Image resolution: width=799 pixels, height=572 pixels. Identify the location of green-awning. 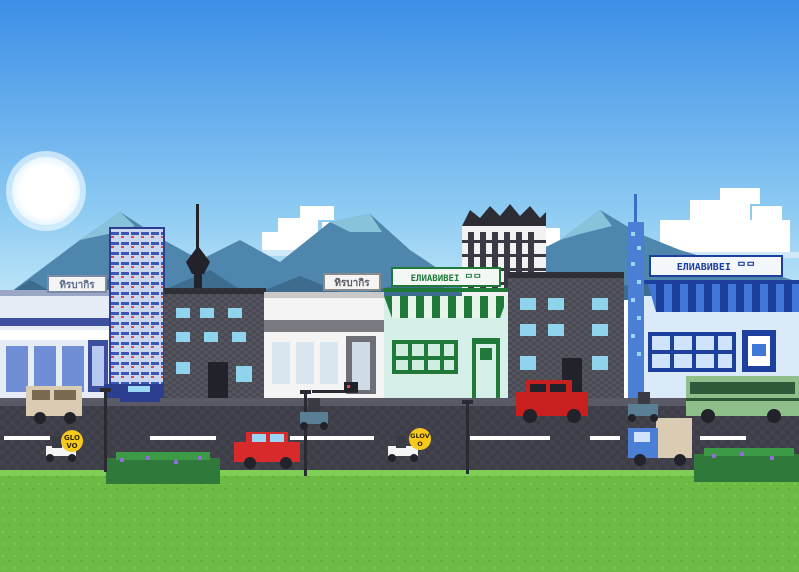
(446, 307).